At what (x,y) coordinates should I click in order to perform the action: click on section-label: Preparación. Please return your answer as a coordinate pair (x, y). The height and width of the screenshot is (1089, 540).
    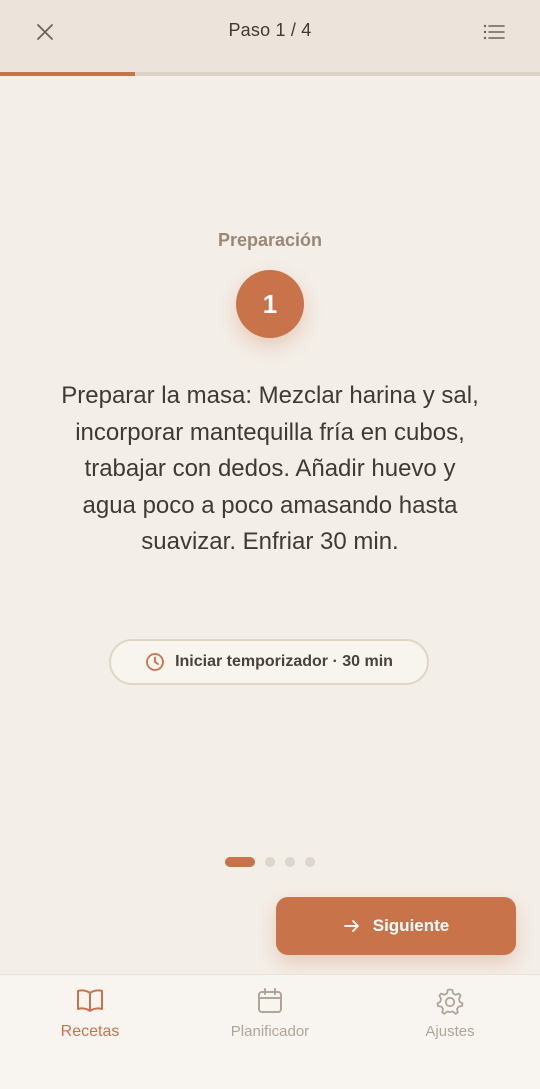
    Looking at the image, I should click on (270, 240).